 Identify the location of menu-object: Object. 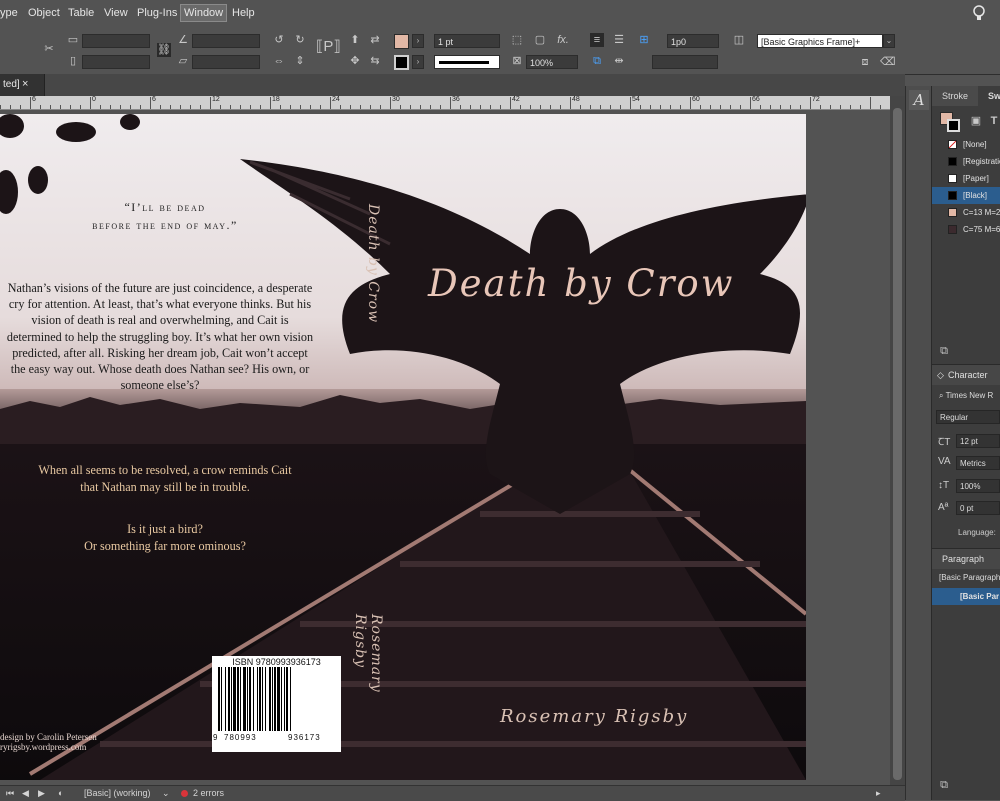
(44, 13).